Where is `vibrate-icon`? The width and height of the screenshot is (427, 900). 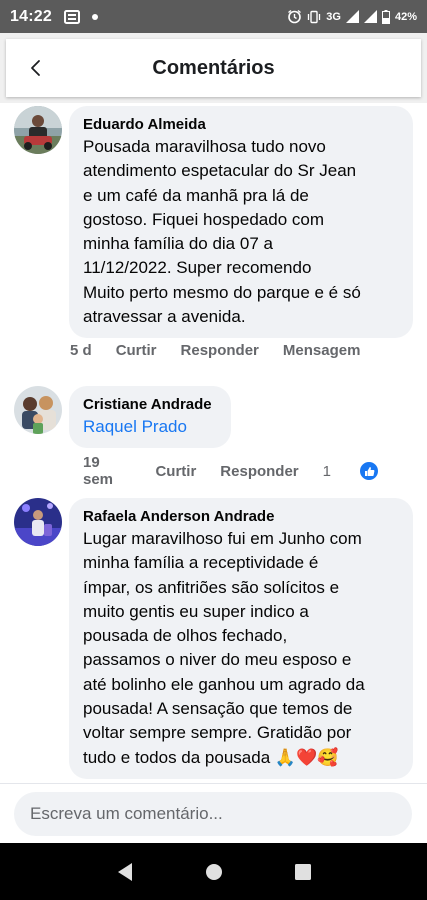 vibrate-icon is located at coordinates (314, 16).